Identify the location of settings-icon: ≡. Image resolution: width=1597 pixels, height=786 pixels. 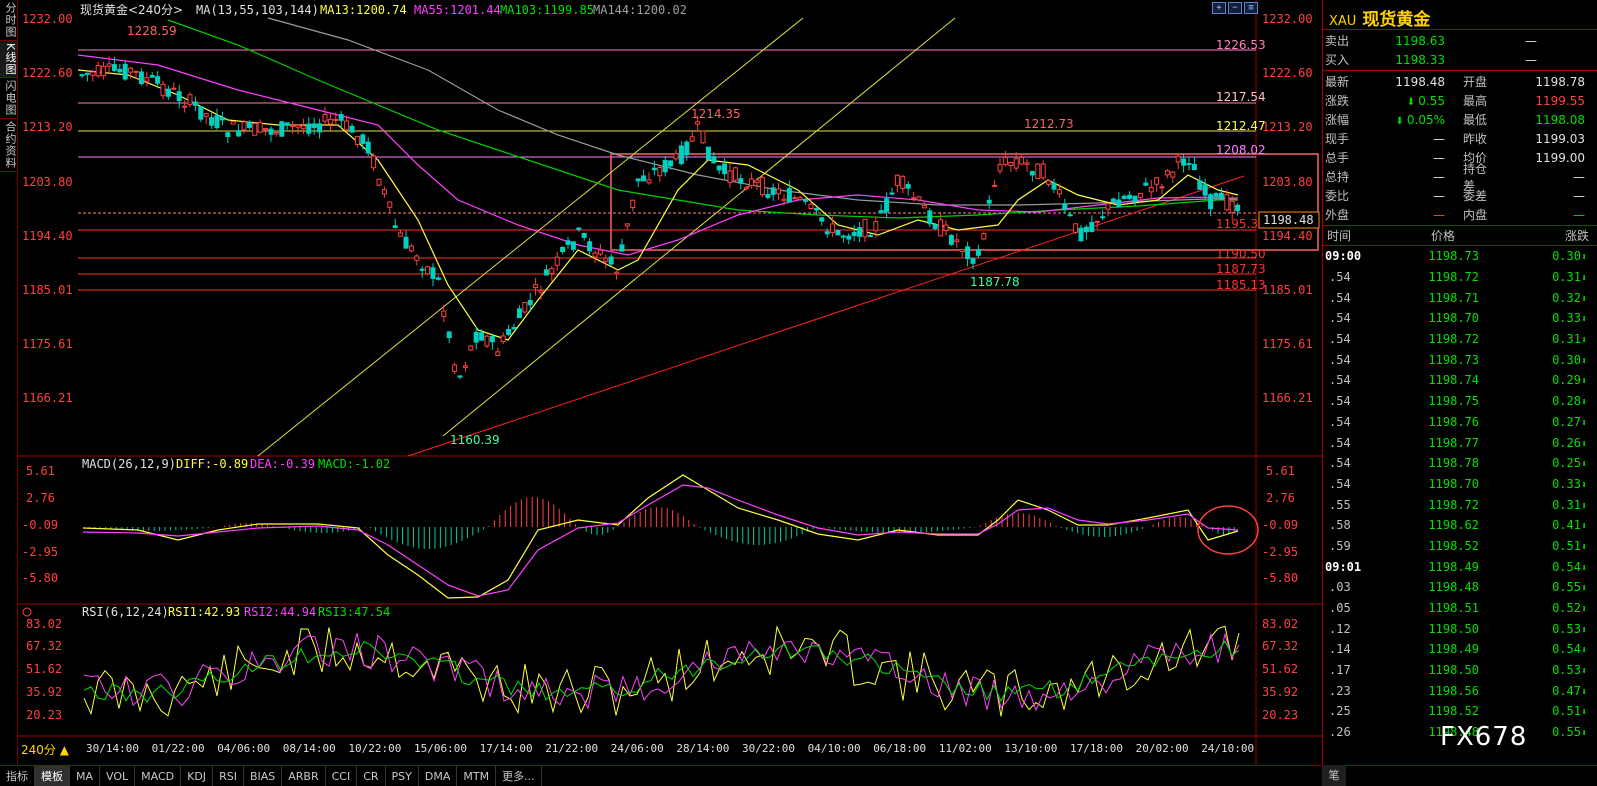
(1251, 8).